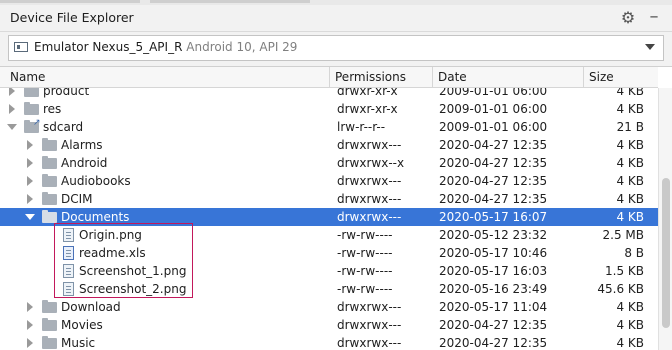  I want to click on row-permissions: drwxrwx--x, so click(371, 163).